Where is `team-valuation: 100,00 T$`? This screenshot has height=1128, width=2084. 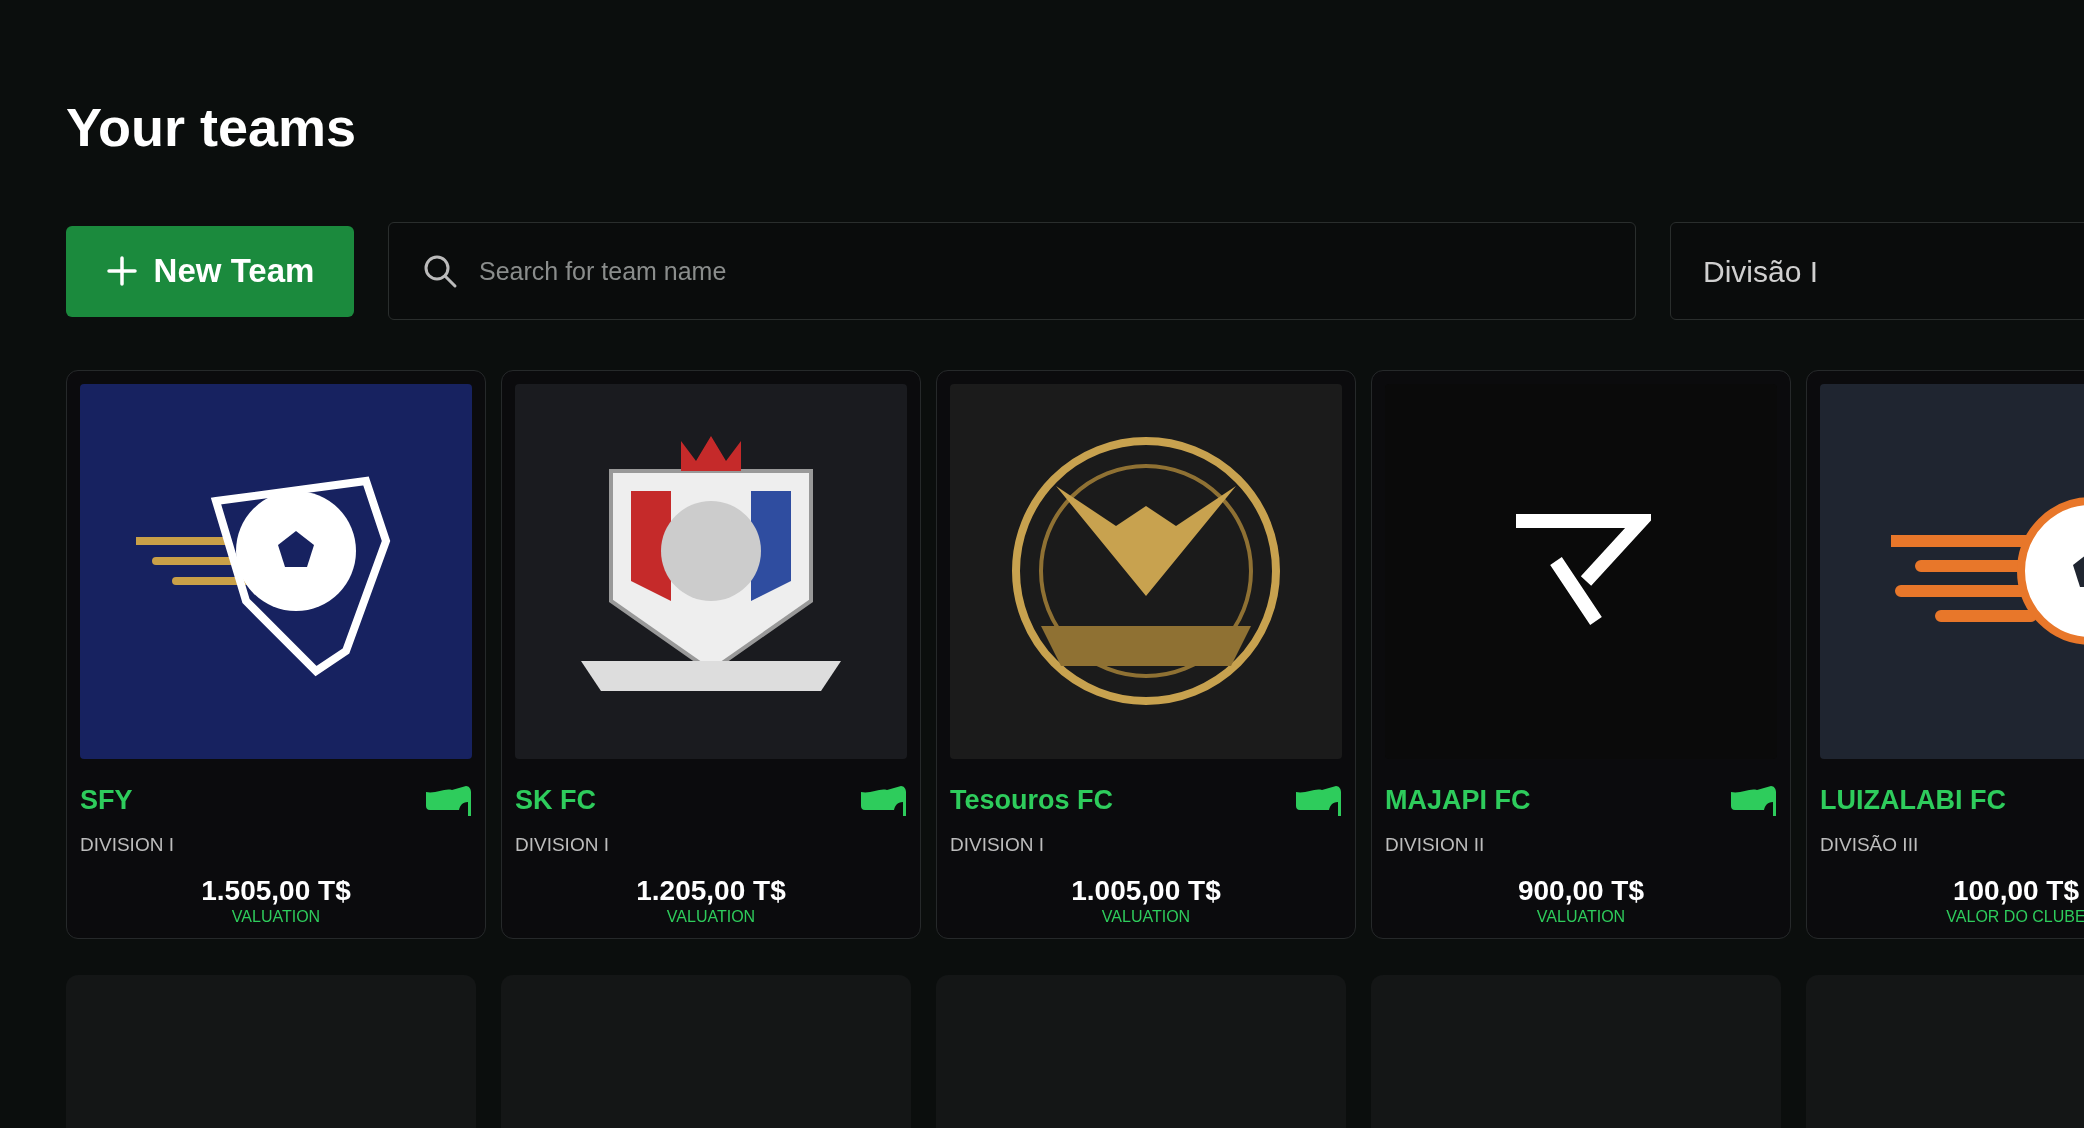
team-valuation: 100,00 T$ is located at coordinates (2016, 891).